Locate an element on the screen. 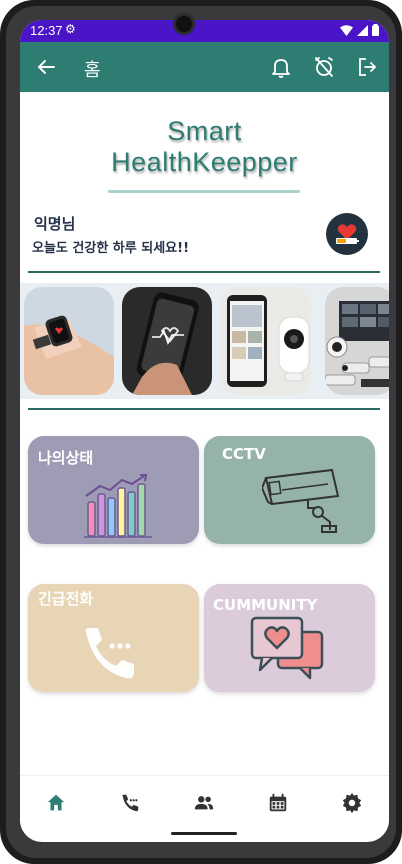 The image size is (402, 864). app-bar: 홈 is located at coordinates (204, 67).